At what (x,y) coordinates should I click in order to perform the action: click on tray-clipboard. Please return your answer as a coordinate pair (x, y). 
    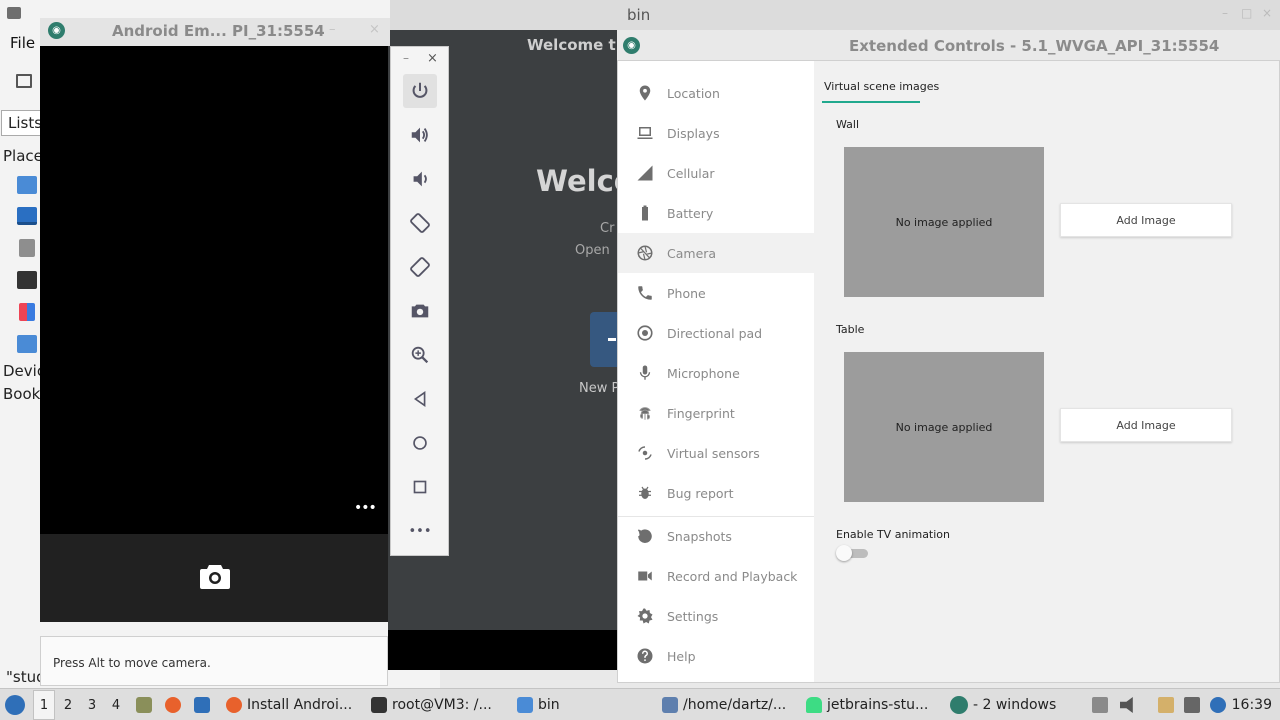
    Looking at the image, I should click on (1166, 704).